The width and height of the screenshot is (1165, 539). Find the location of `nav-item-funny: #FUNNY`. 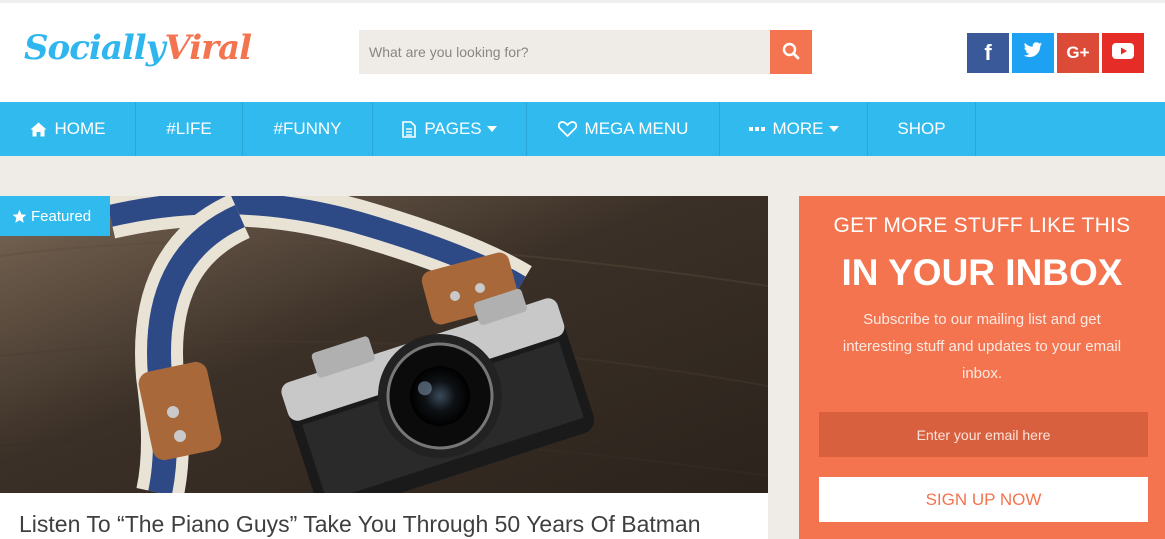

nav-item-funny: #FUNNY is located at coordinates (308, 129).